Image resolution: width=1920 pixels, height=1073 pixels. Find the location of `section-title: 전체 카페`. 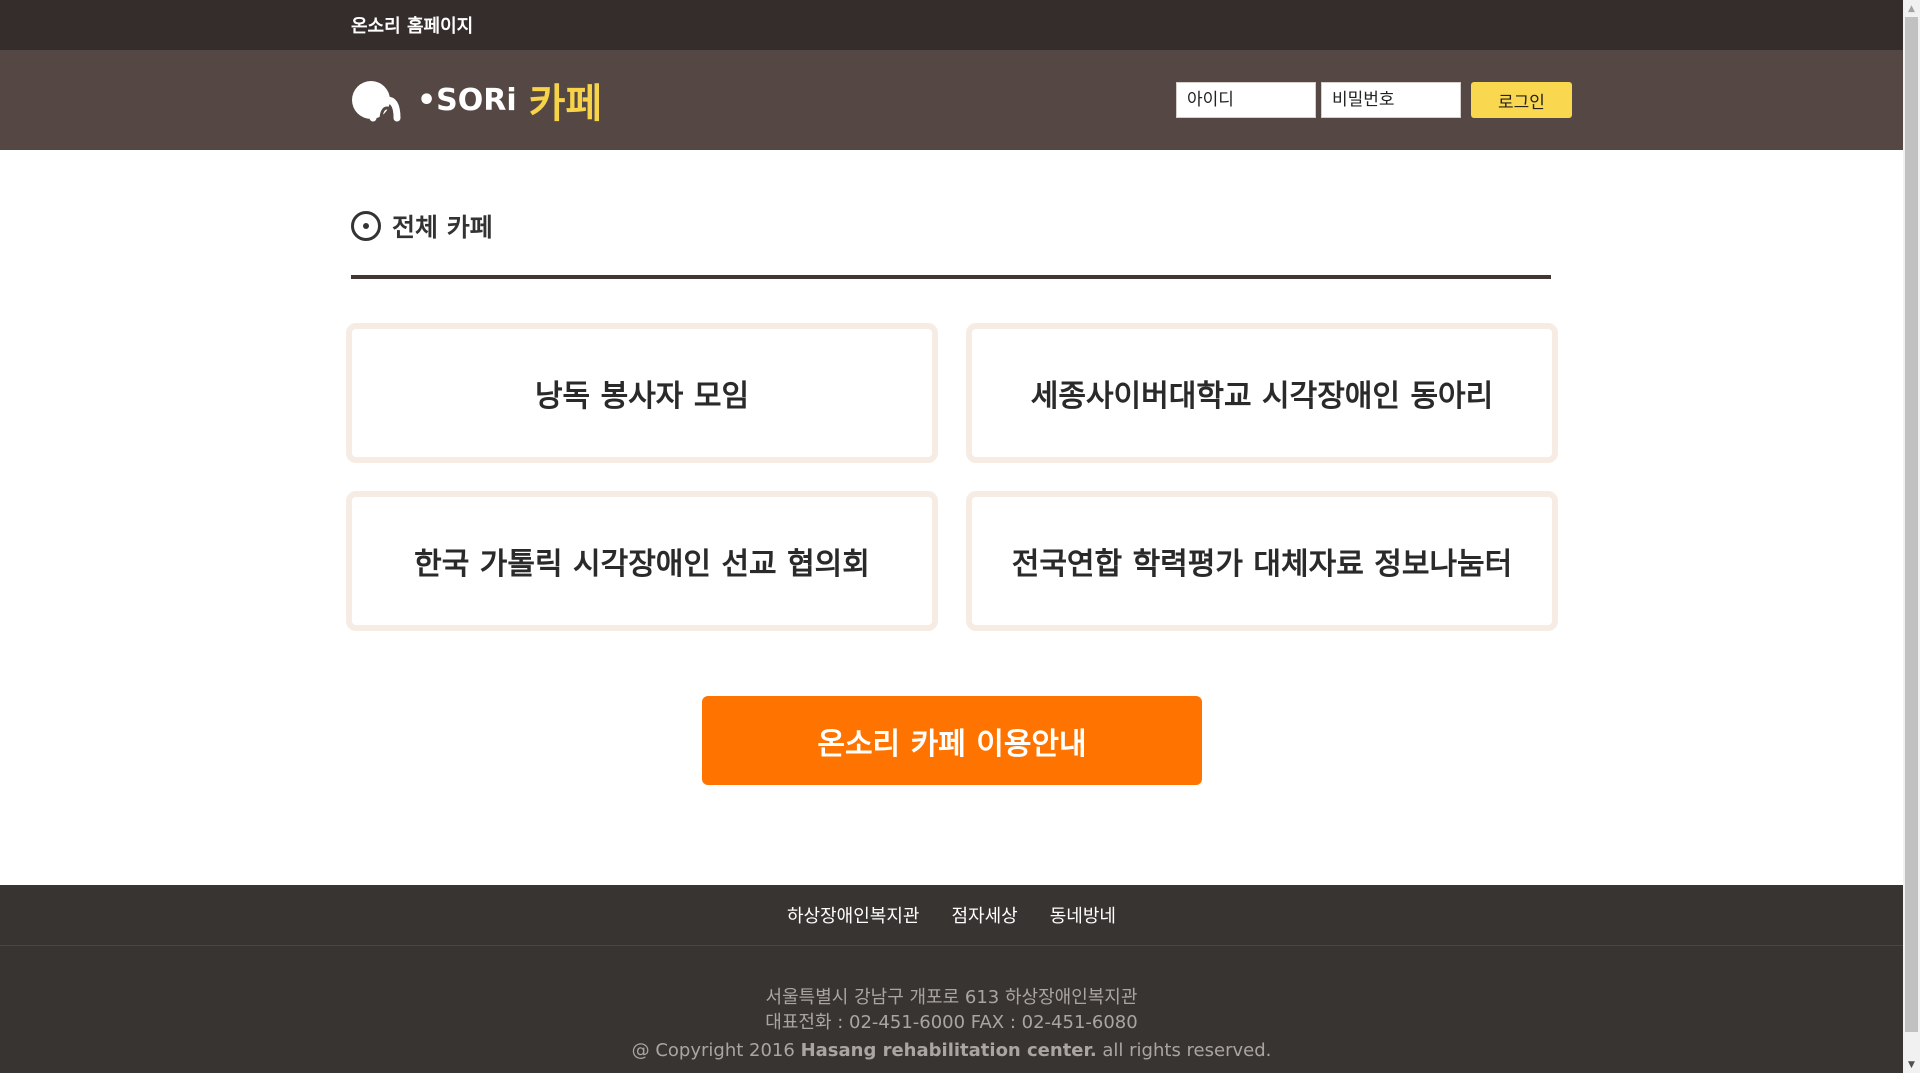

section-title: 전체 카페 is located at coordinates (442, 227).